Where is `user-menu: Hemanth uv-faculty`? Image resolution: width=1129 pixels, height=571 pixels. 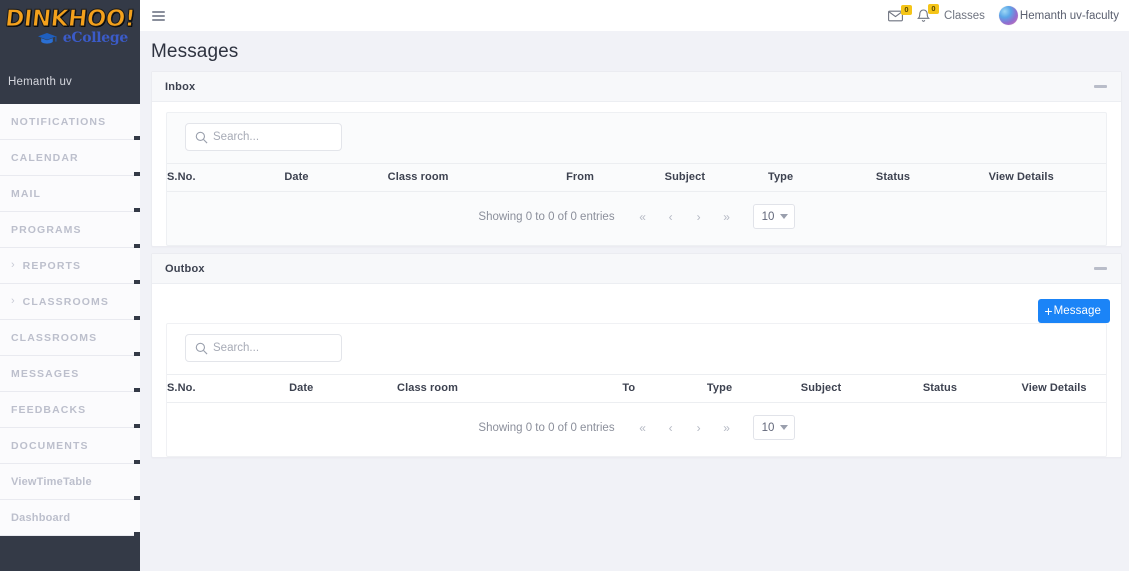 user-menu: Hemanth uv-faculty is located at coordinates (1058, 15).